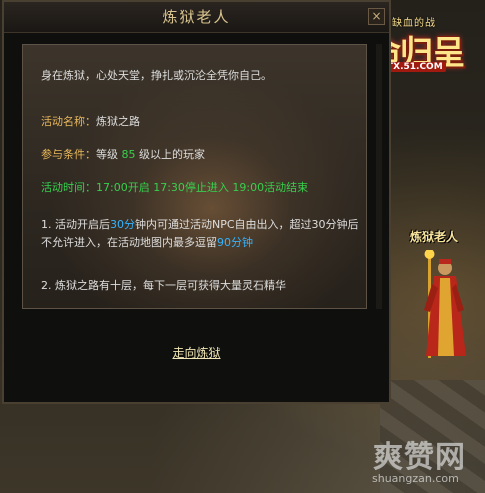 Image resolution: width=485 pixels, height=493 pixels. Describe the element at coordinates (68, 187) in the screenshot. I see `time-label: 活动时间：` at that location.